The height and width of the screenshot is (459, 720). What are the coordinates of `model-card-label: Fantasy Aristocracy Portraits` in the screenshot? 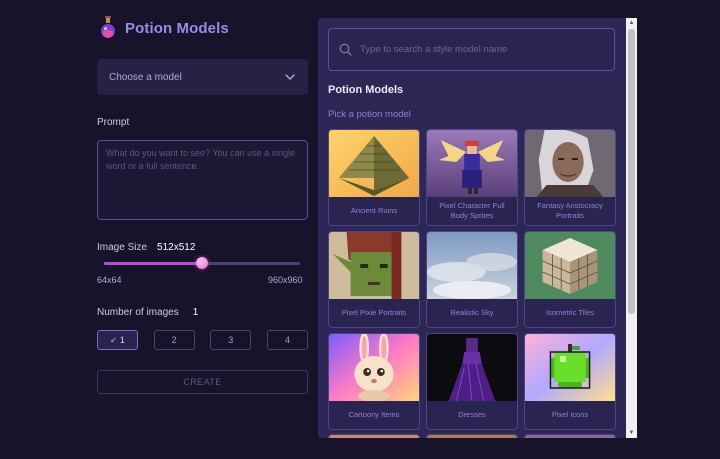 It's located at (570, 210).